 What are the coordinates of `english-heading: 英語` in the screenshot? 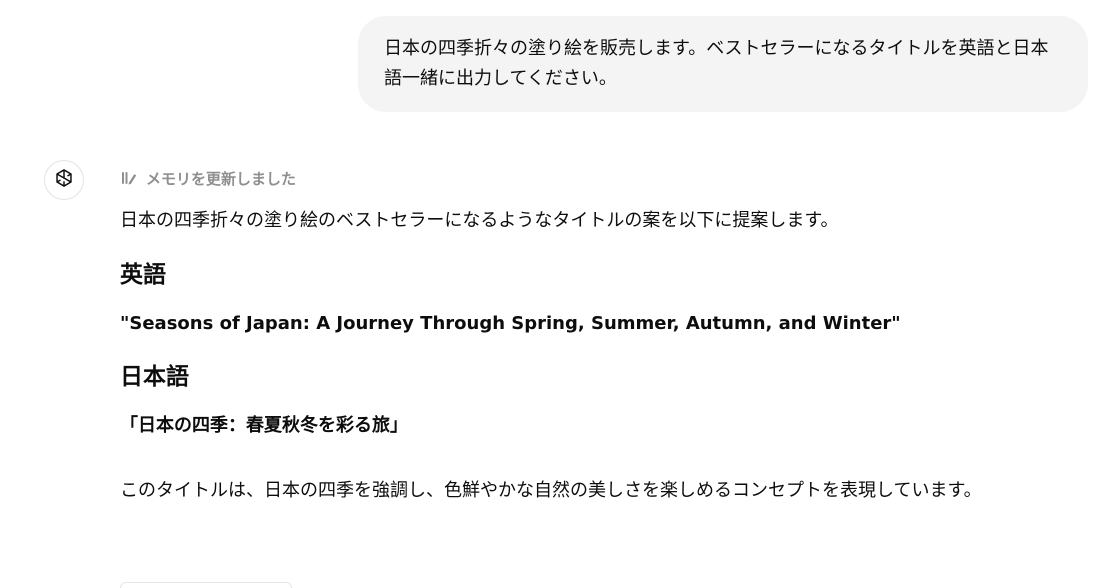 It's located at (143, 275).